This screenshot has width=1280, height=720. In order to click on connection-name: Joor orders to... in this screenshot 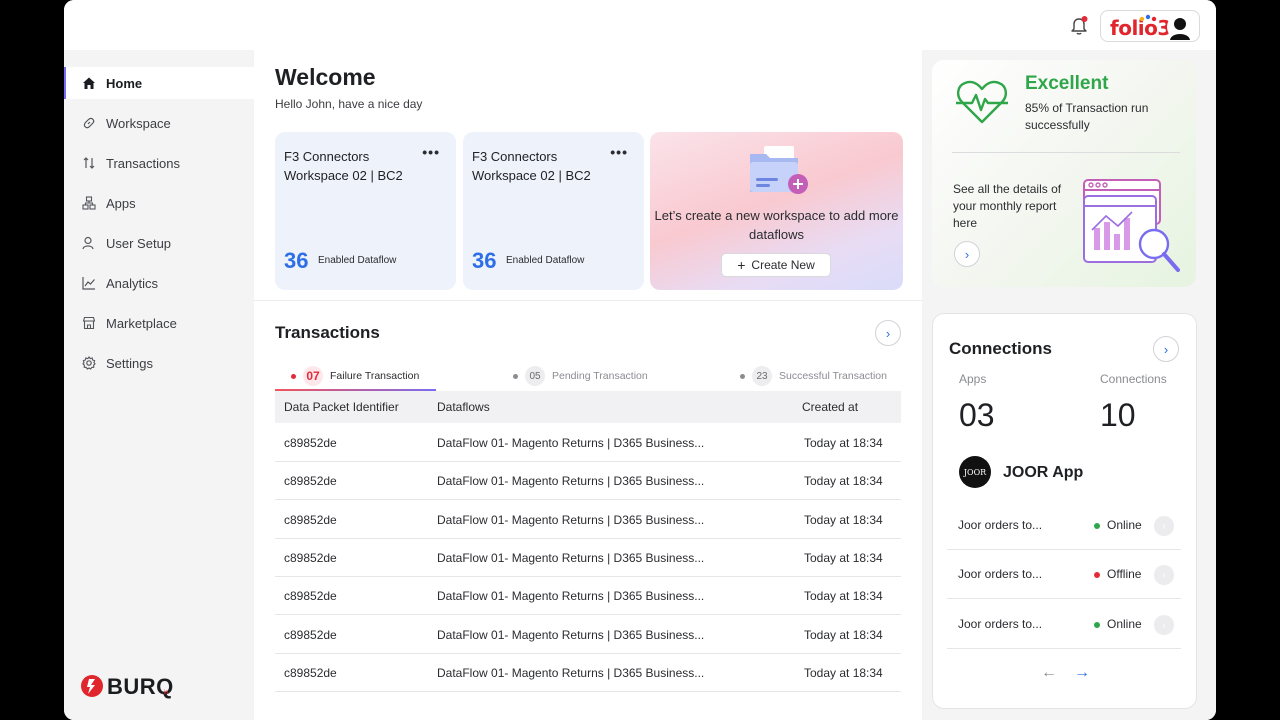, I will do `click(1000, 624)`.